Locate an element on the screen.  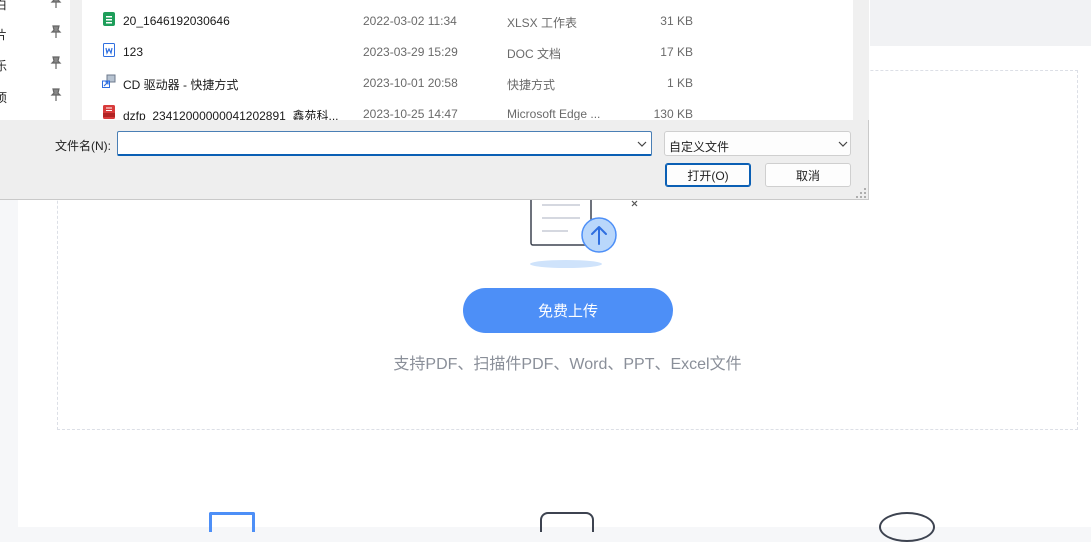
filename-label: 文件名(N): is located at coordinates (83, 146).